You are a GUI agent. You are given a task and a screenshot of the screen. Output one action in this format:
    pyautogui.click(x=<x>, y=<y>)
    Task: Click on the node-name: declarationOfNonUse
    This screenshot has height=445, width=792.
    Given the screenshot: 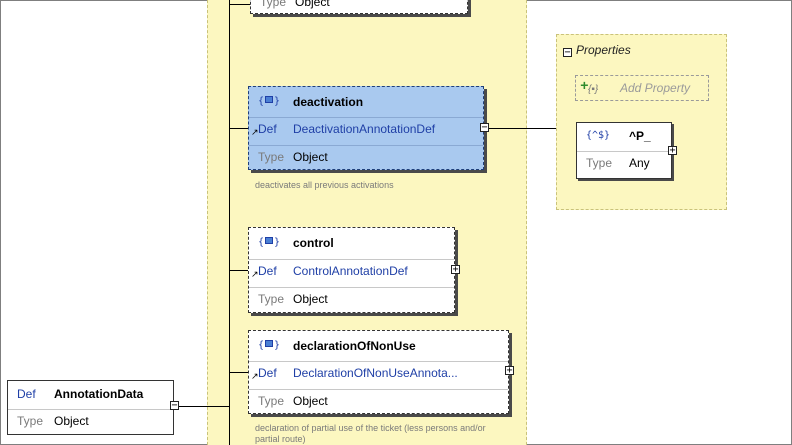 What is the action you would take?
    pyautogui.click(x=354, y=346)
    